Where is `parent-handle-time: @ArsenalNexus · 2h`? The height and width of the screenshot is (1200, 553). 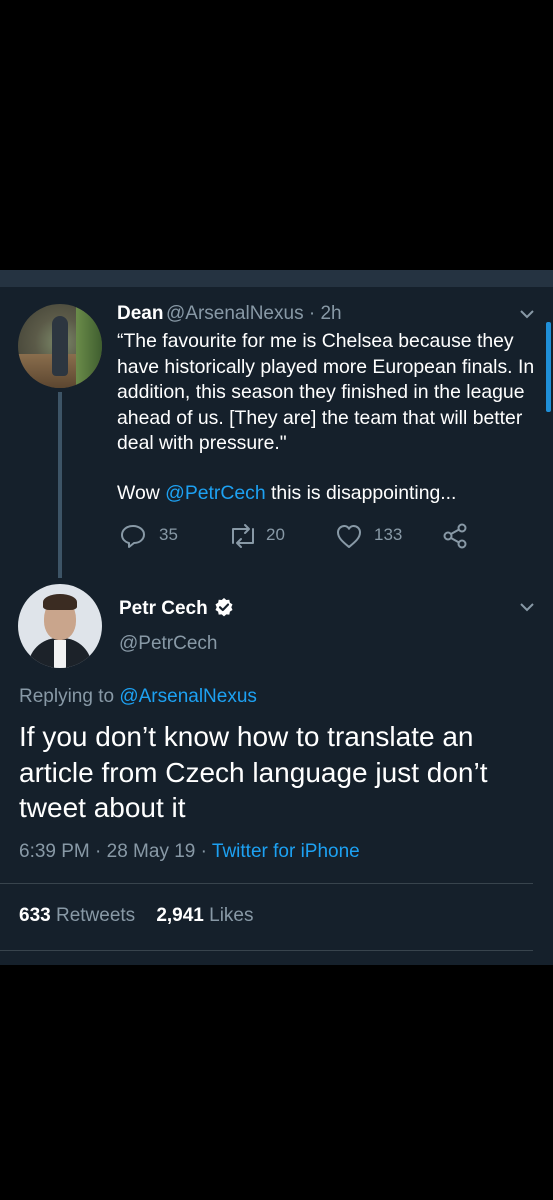
parent-handle-time: @ArsenalNexus · 2h is located at coordinates (254, 313).